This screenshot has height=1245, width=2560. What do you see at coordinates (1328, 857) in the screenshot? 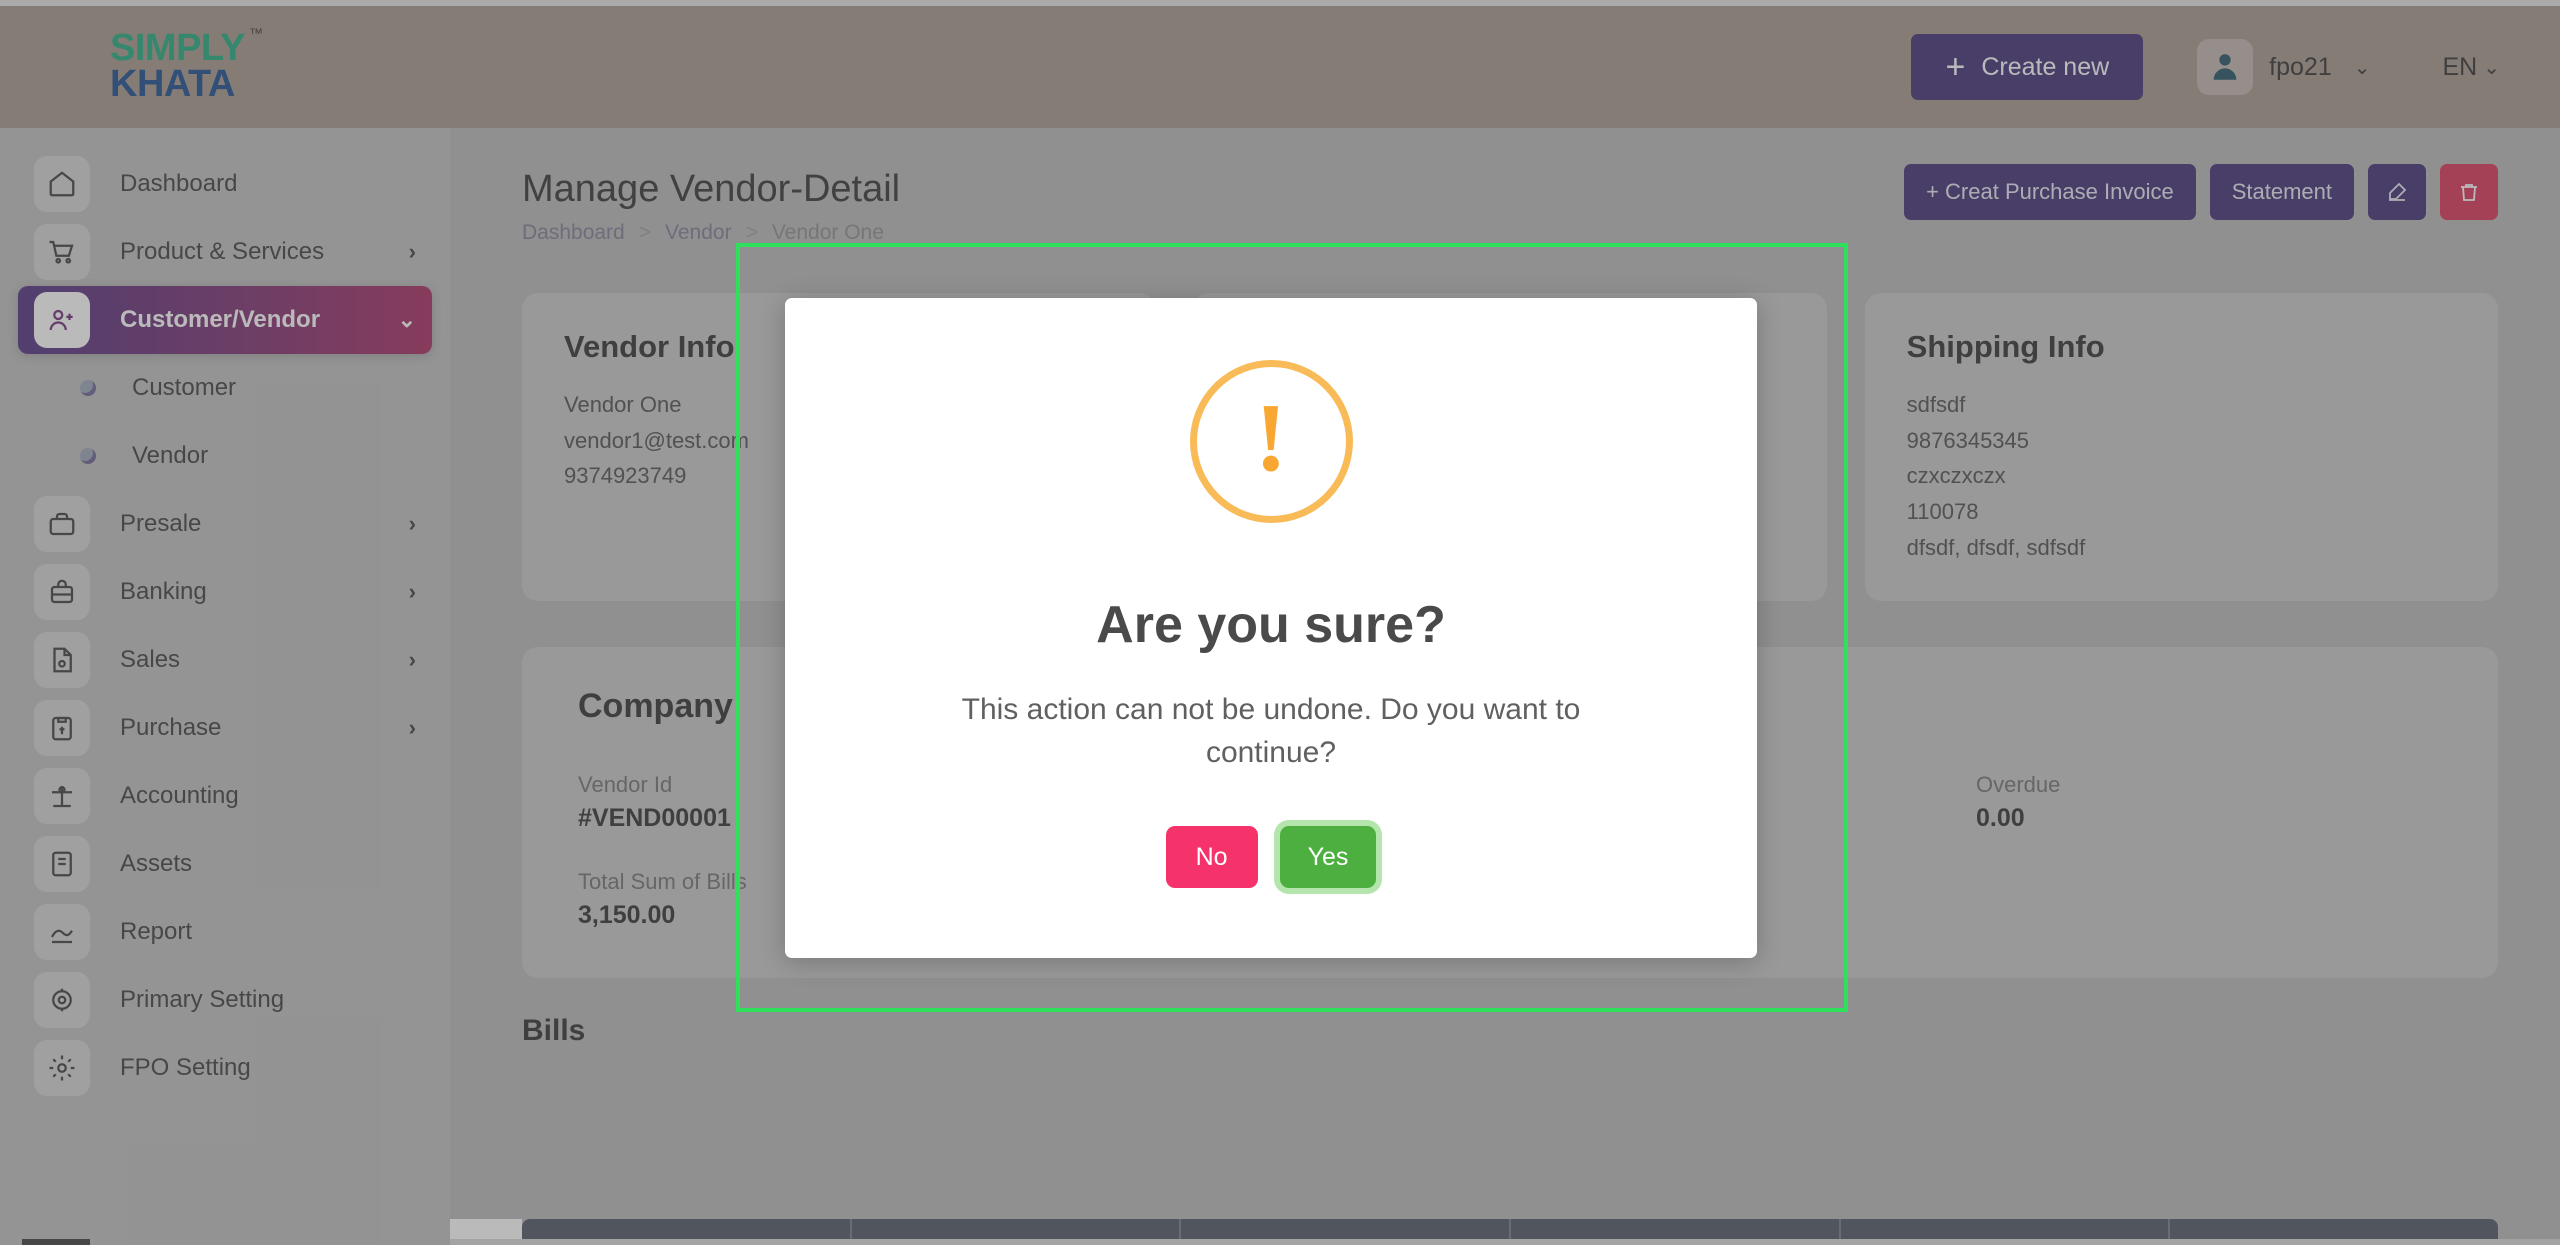
I see `dialog-yes-button: Yes` at bounding box center [1328, 857].